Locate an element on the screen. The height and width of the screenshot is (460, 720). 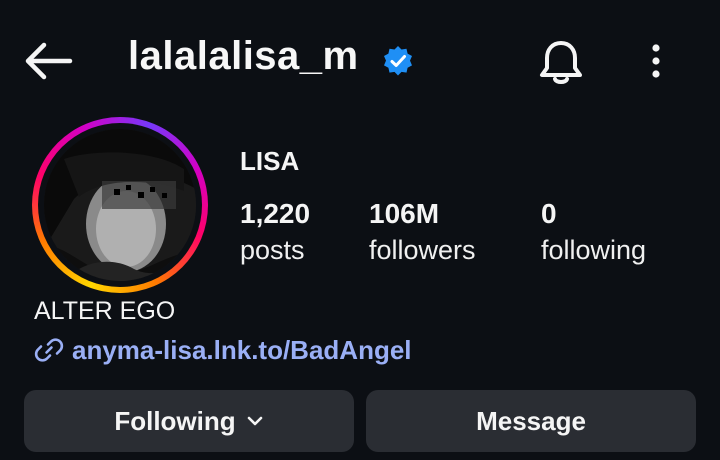
back-button is located at coordinates (48, 61).